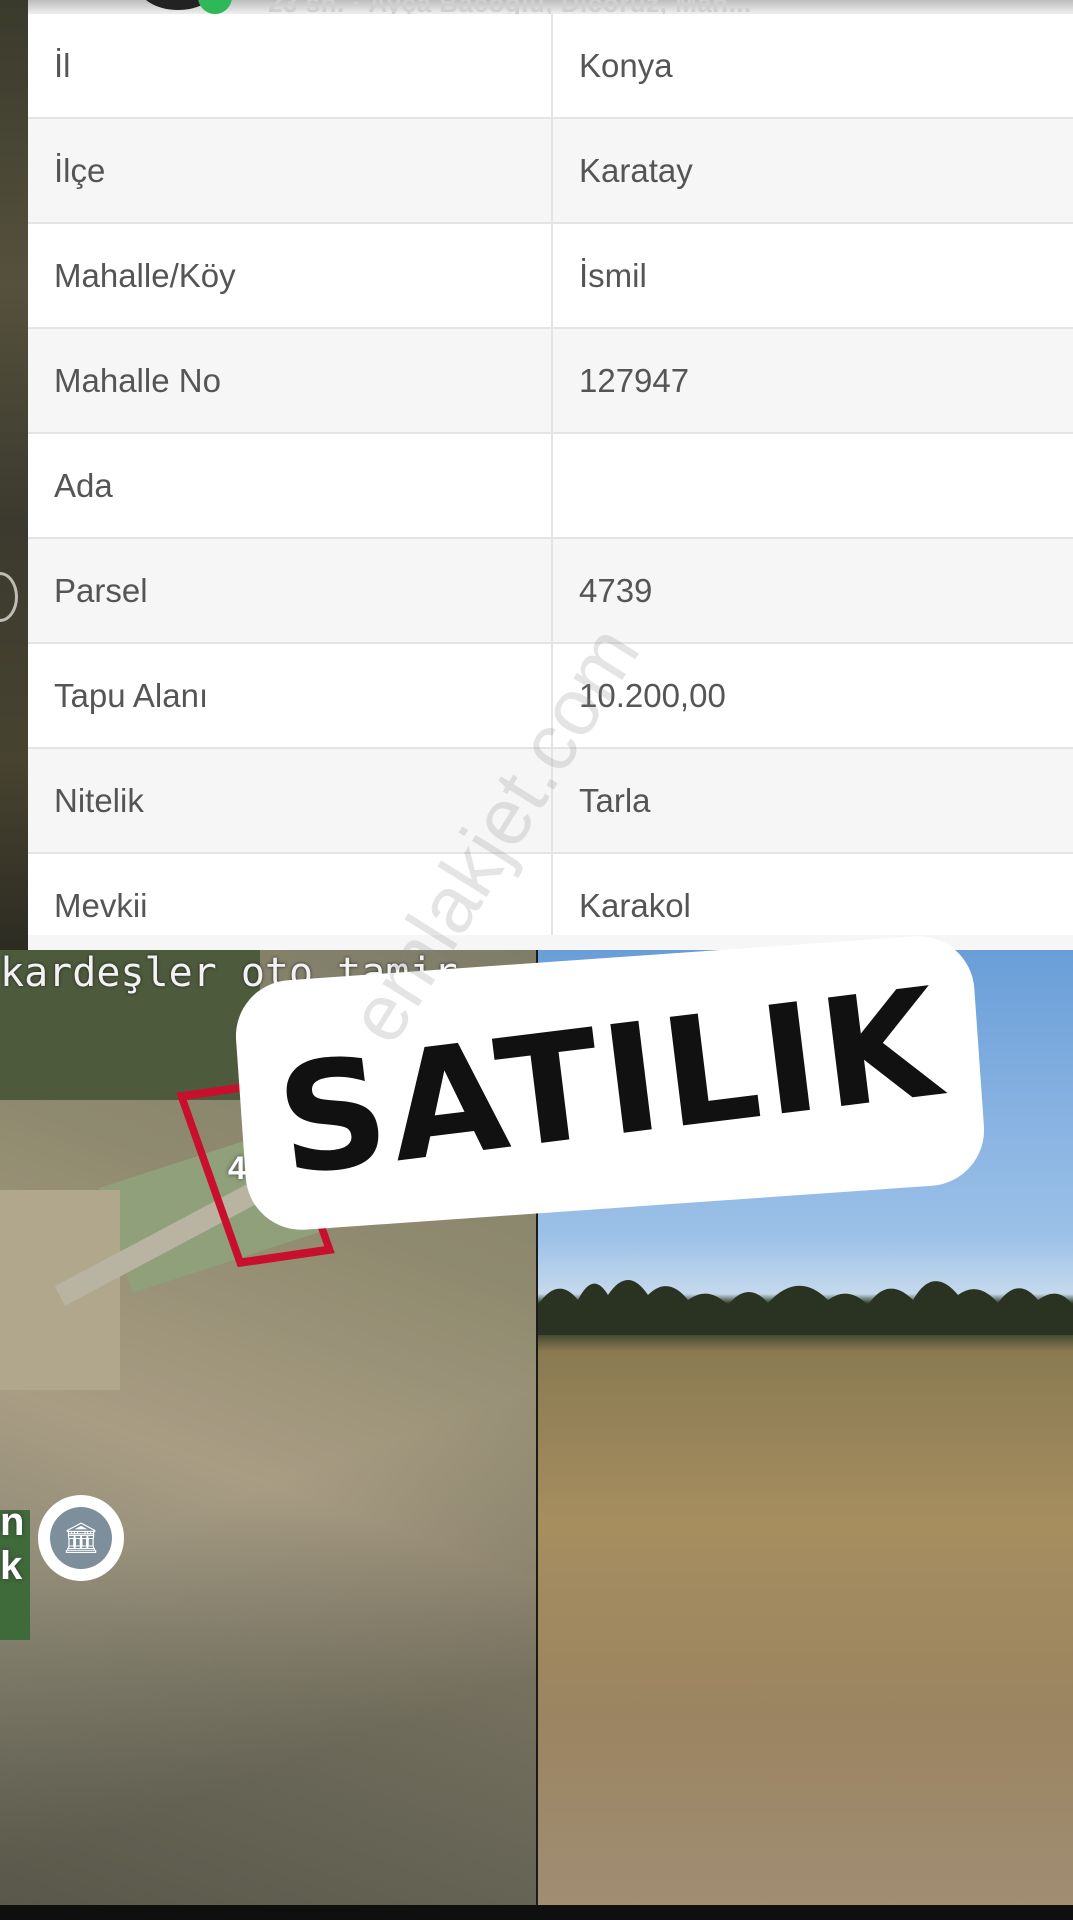 This screenshot has width=1073, height=1920. I want to click on row-label: Tapu Alanı, so click(290, 695).